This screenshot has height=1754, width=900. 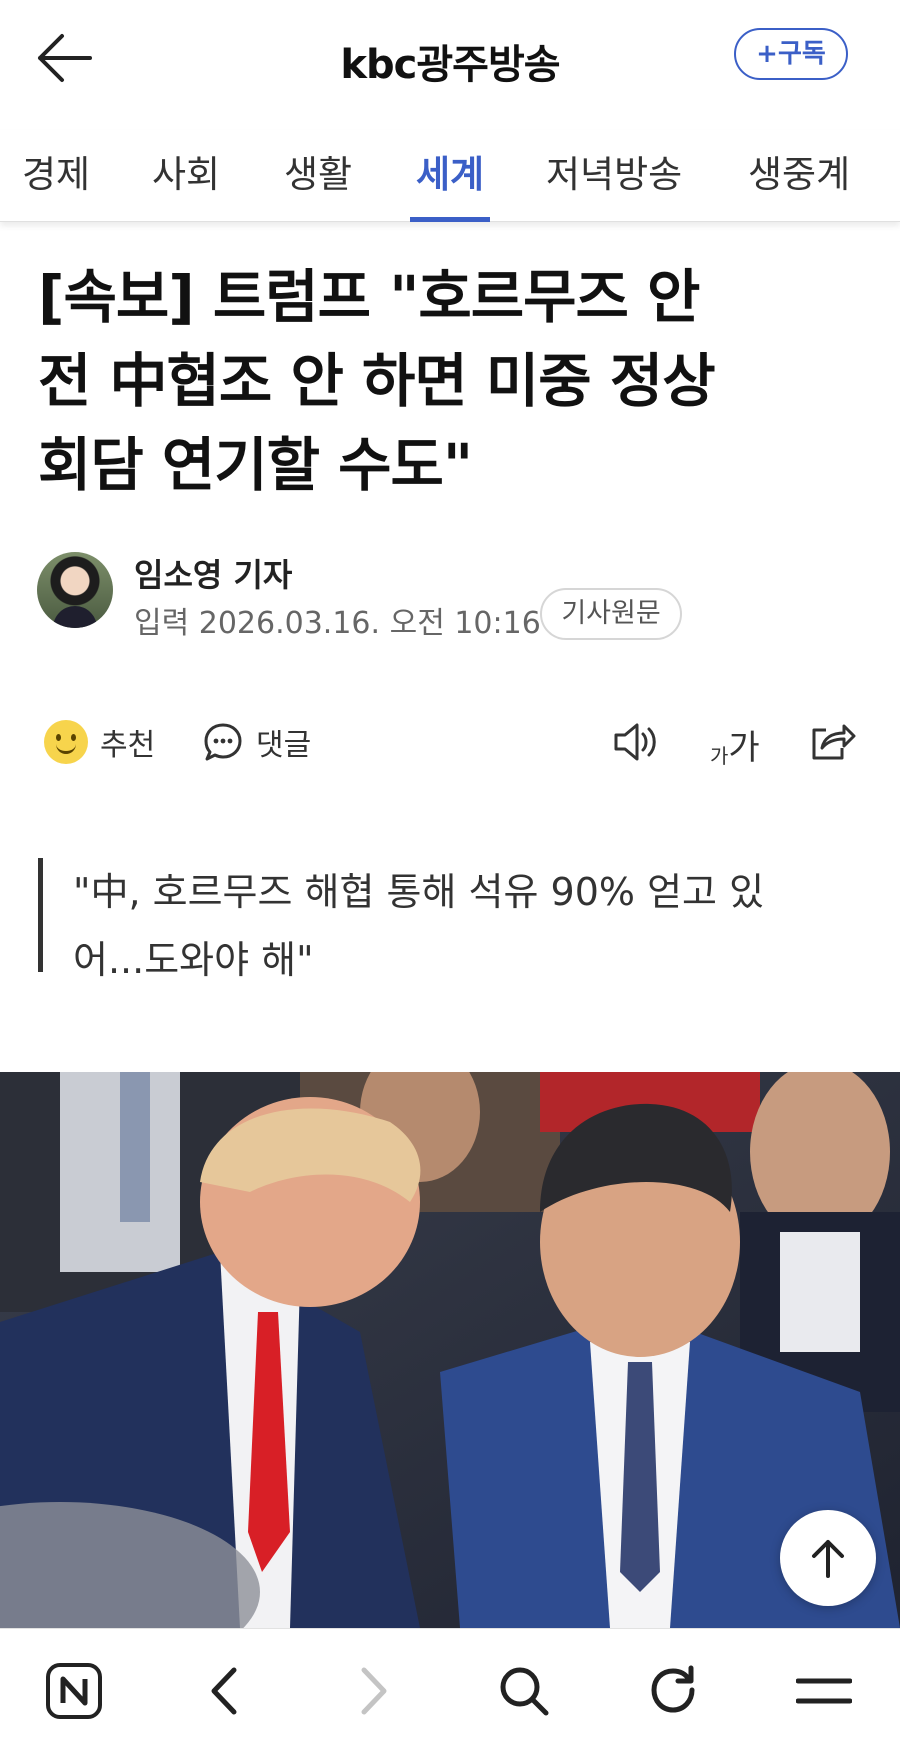 I want to click on menu-icon, so click(x=824, y=1691).